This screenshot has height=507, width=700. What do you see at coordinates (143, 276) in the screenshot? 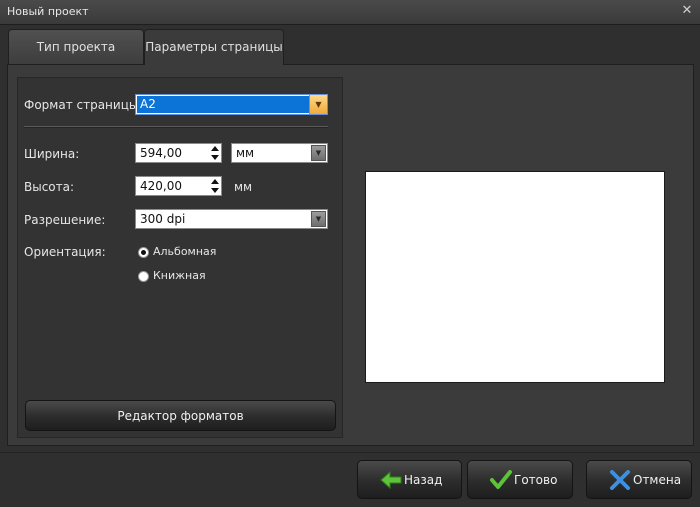
I see `orientation-portrait-radio` at bounding box center [143, 276].